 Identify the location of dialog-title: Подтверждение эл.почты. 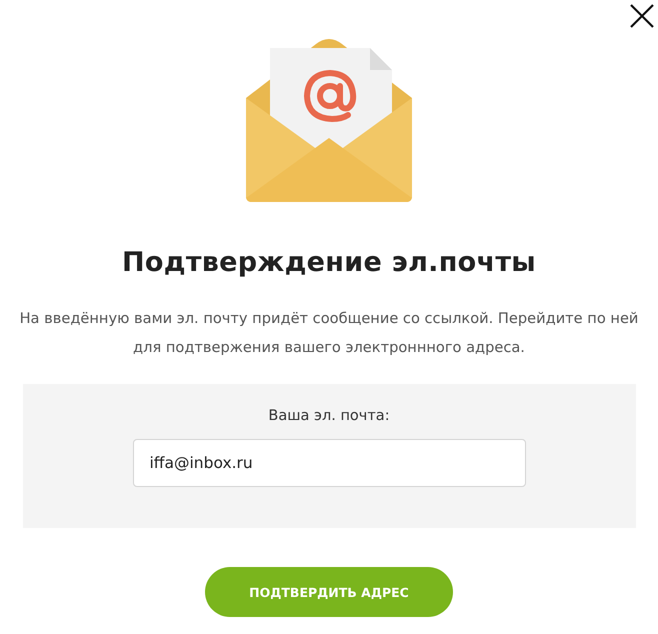
(329, 262).